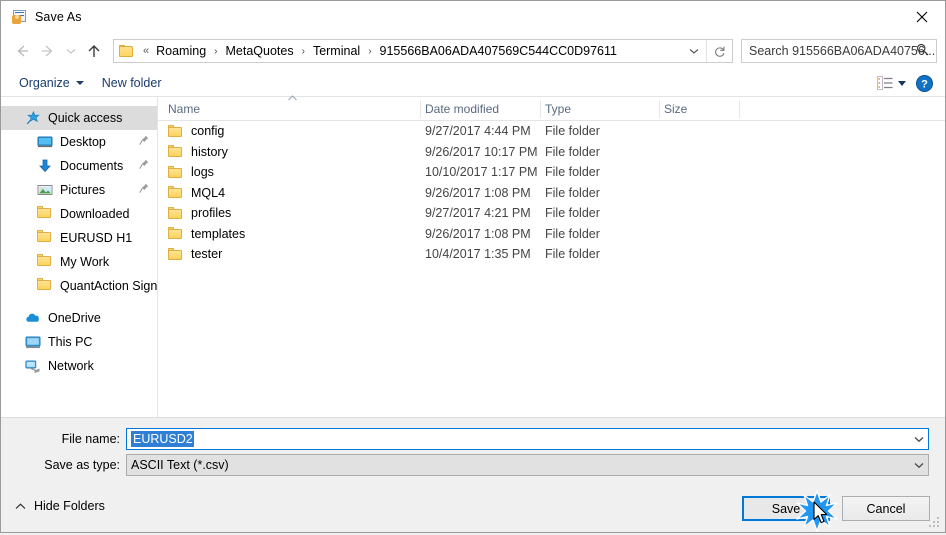 The width and height of the screenshot is (946, 535). I want to click on chevron-down-icon, so click(918, 439).